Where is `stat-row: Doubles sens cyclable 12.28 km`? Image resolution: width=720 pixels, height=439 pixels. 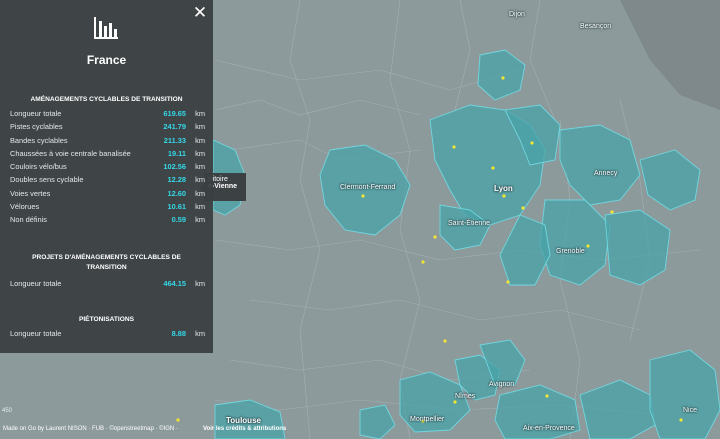
stat-row: Doubles sens cyclable 12.28 km is located at coordinates (107, 181).